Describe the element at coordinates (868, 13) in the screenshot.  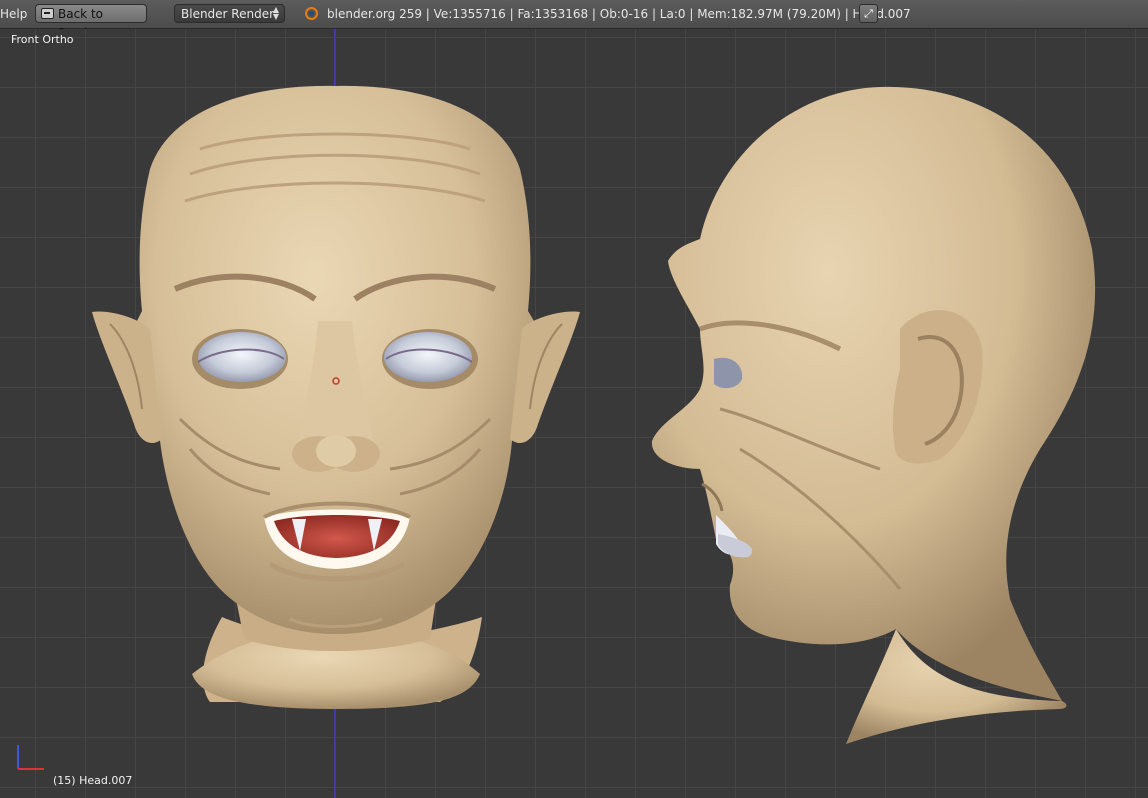
I see `fullscreen-toggle-icon: ⤢` at that location.